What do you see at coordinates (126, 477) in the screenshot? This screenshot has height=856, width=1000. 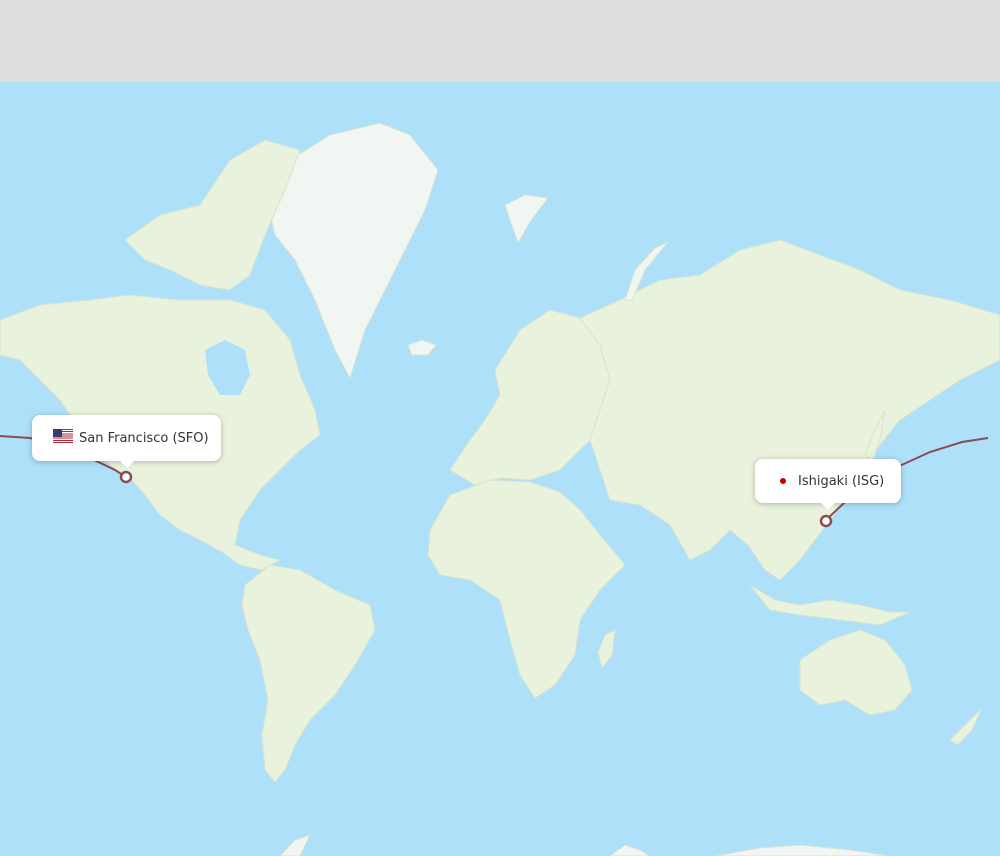 I see `sfo-pin-icon` at bounding box center [126, 477].